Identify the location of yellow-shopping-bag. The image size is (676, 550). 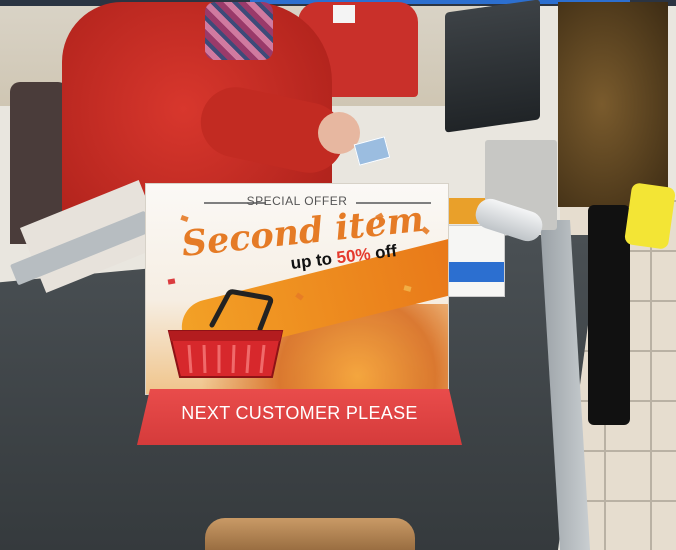
(649, 216).